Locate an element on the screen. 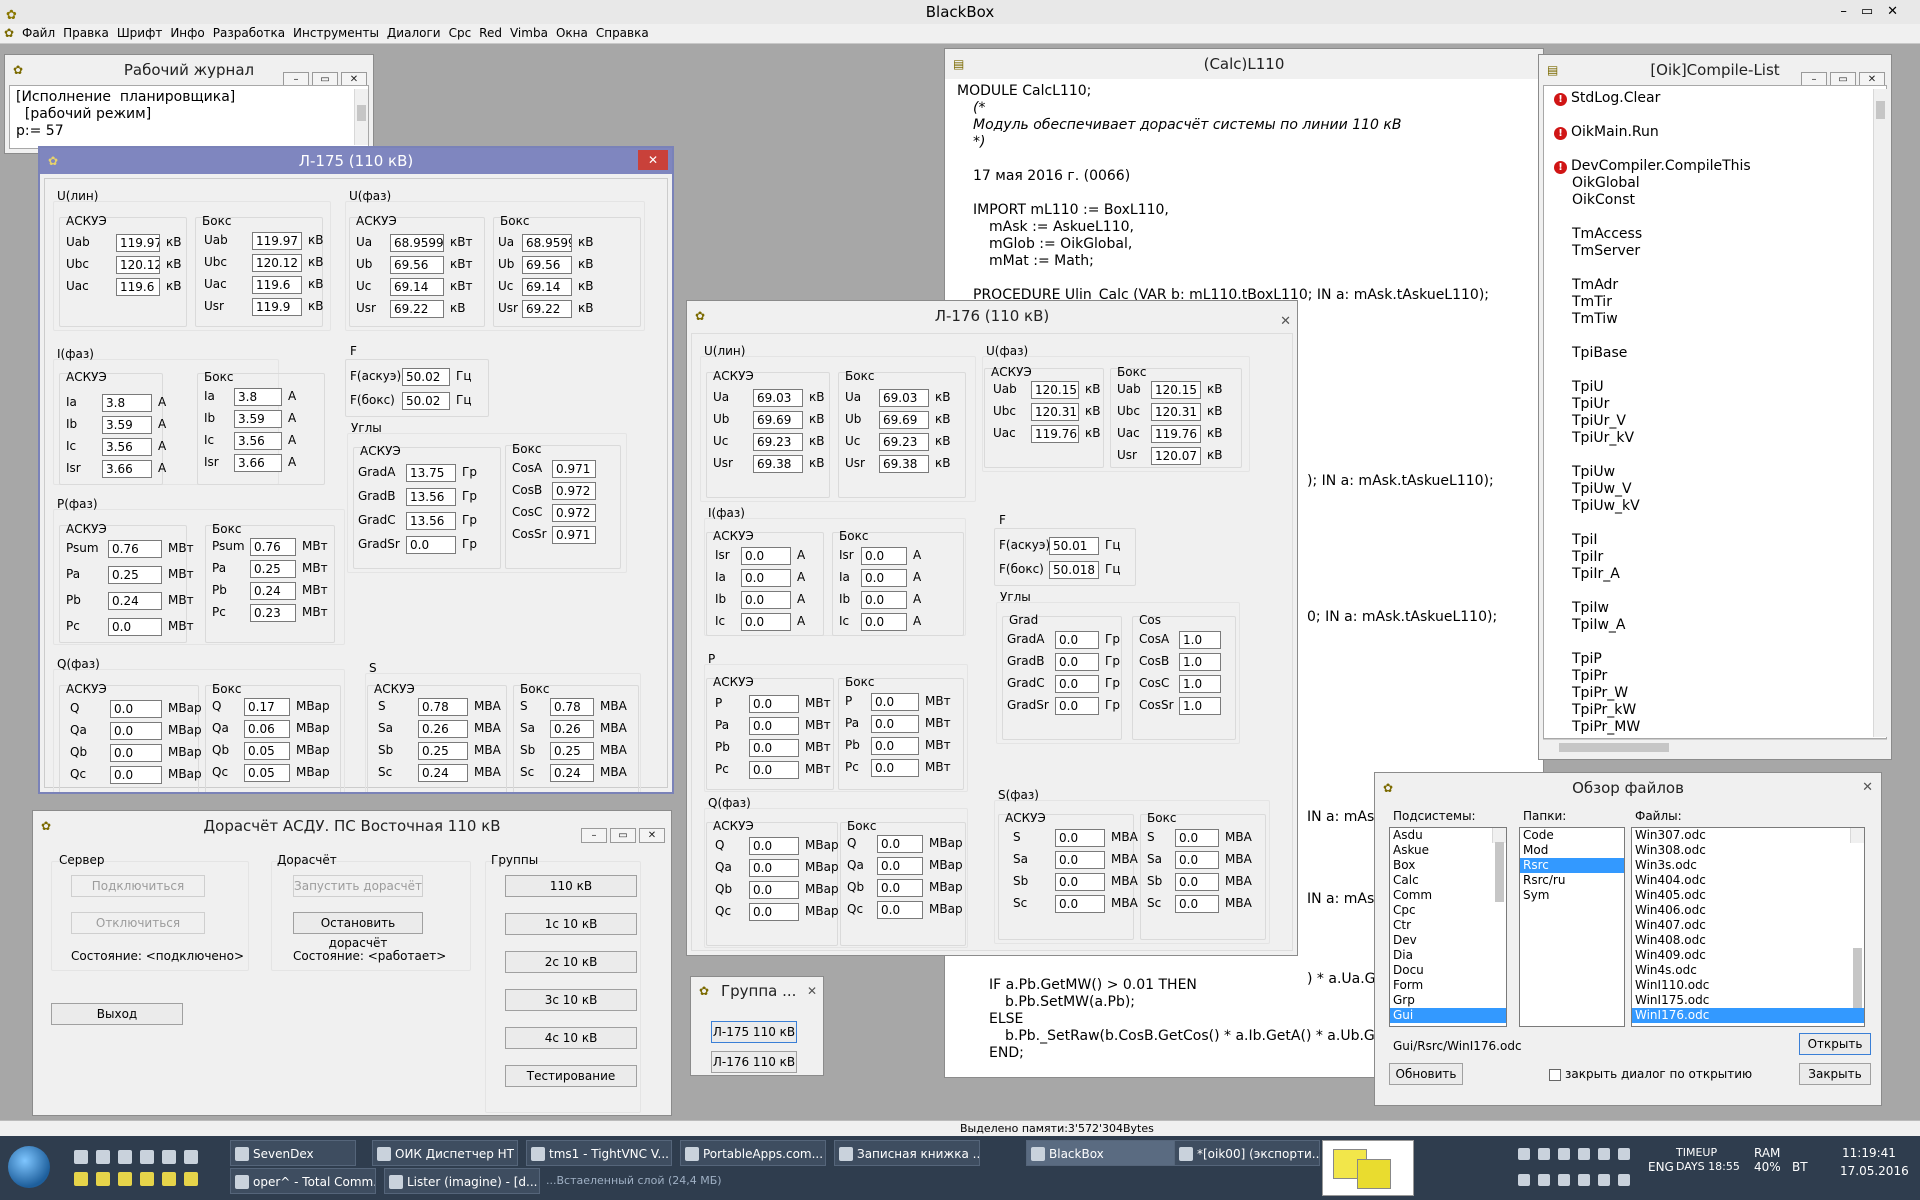  list-item: Rsrc/ru is located at coordinates (1572, 880).